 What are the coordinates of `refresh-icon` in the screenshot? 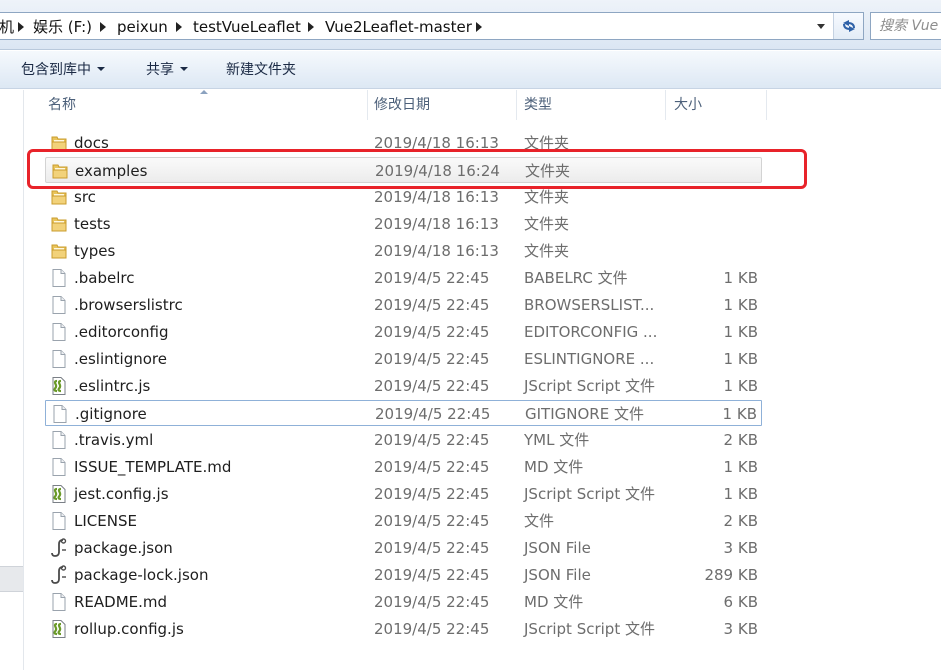 It's located at (849, 26).